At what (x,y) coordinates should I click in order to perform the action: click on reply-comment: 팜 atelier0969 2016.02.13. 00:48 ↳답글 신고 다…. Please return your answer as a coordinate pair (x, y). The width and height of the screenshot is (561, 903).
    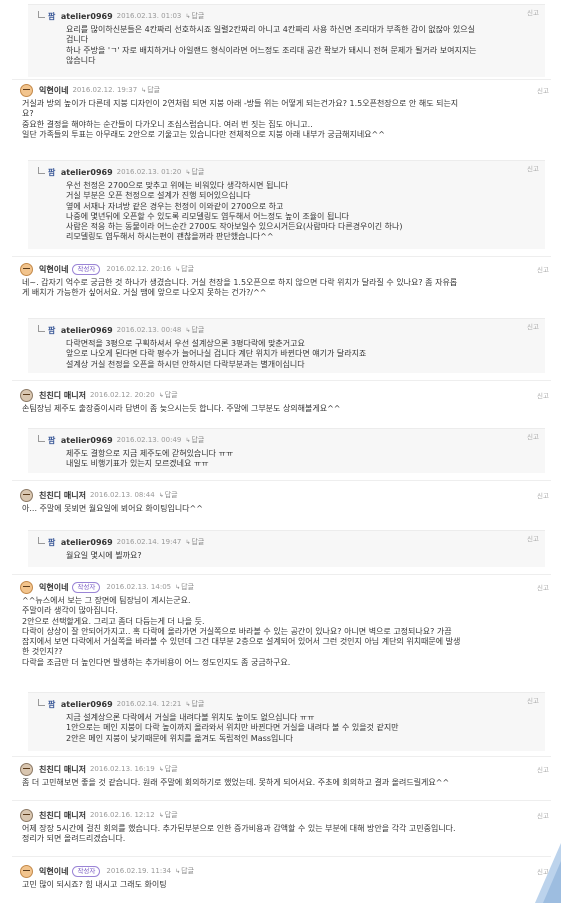
    Looking at the image, I should click on (286, 345).